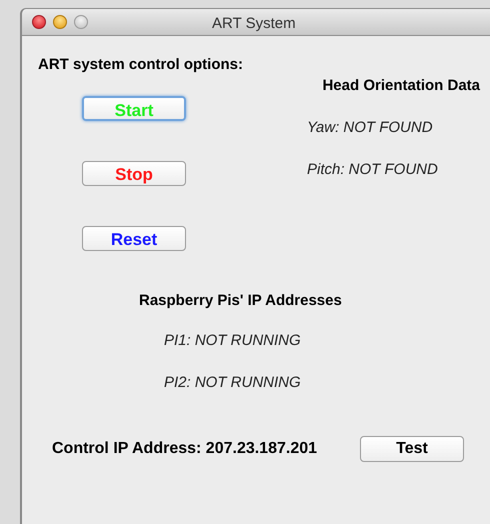 This screenshot has width=490, height=524. What do you see at coordinates (60, 22) in the screenshot?
I see `minimize-button` at bounding box center [60, 22].